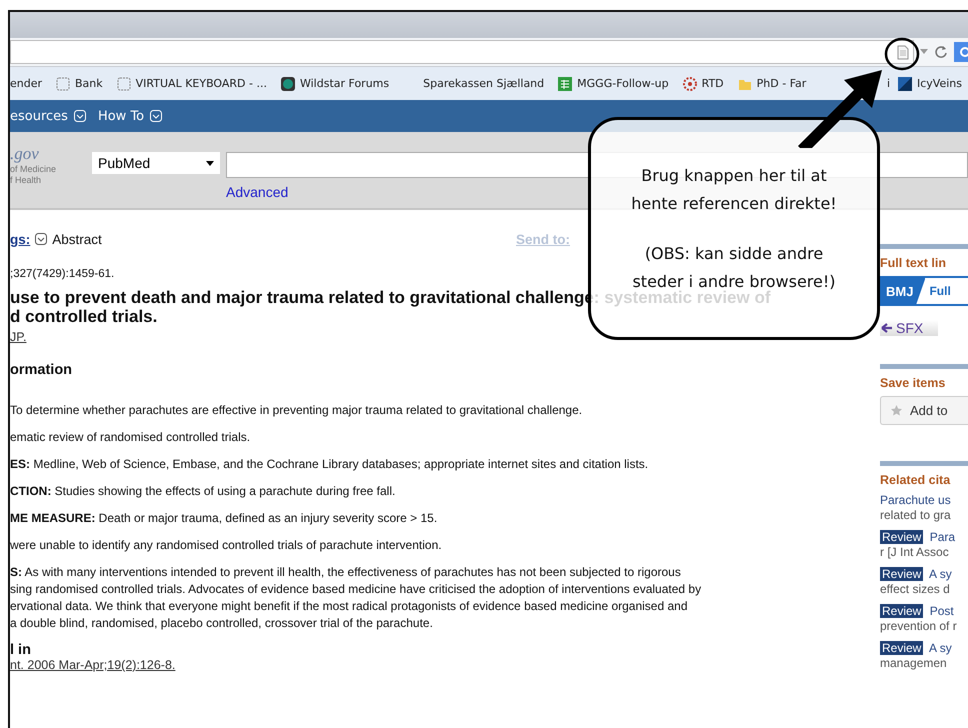 Image resolution: width=968 pixels, height=728 pixels. Describe the element at coordinates (42, 370) in the screenshot. I see `section-heading: ormation` at that location.